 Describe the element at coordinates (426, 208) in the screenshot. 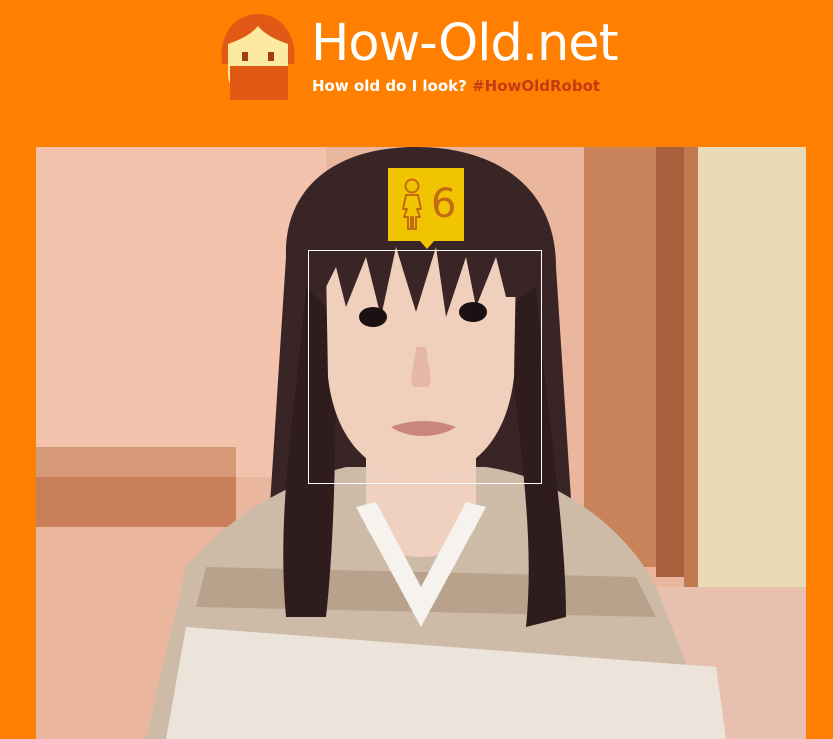

I see `age-badge: 6` at that location.